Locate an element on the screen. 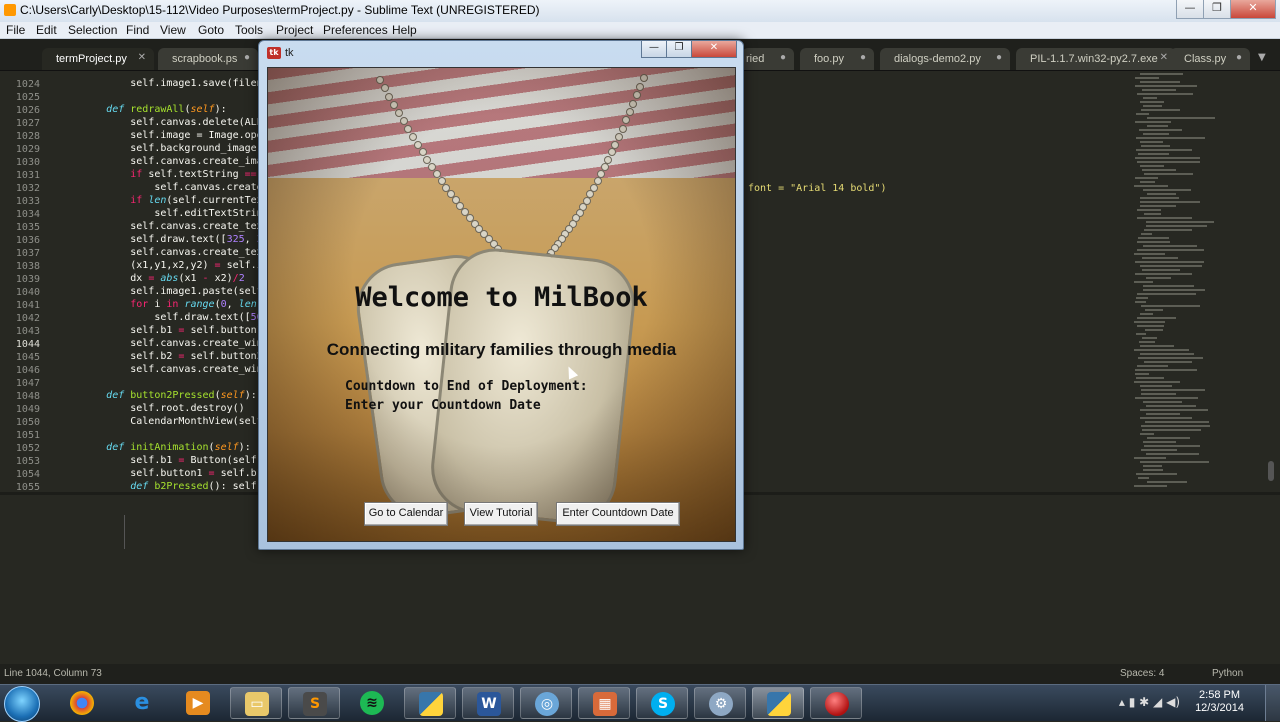  vertical-scrollbar is located at coordinates (1271, 471).